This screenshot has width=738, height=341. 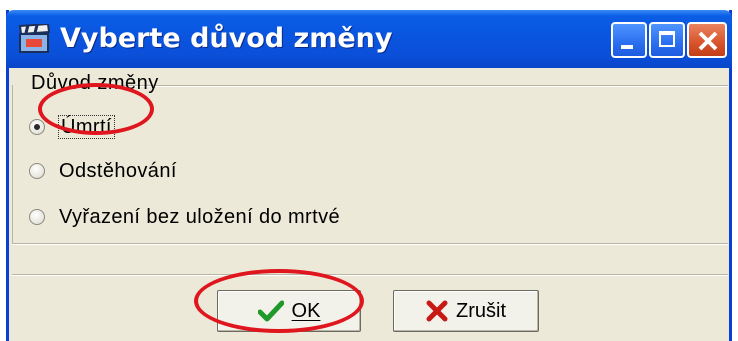 What do you see at coordinates (199, 216) in the screenshot?
I see `radio-label: Vyřazení bez uložení do mrtvé` at bounding box center [199, 216].